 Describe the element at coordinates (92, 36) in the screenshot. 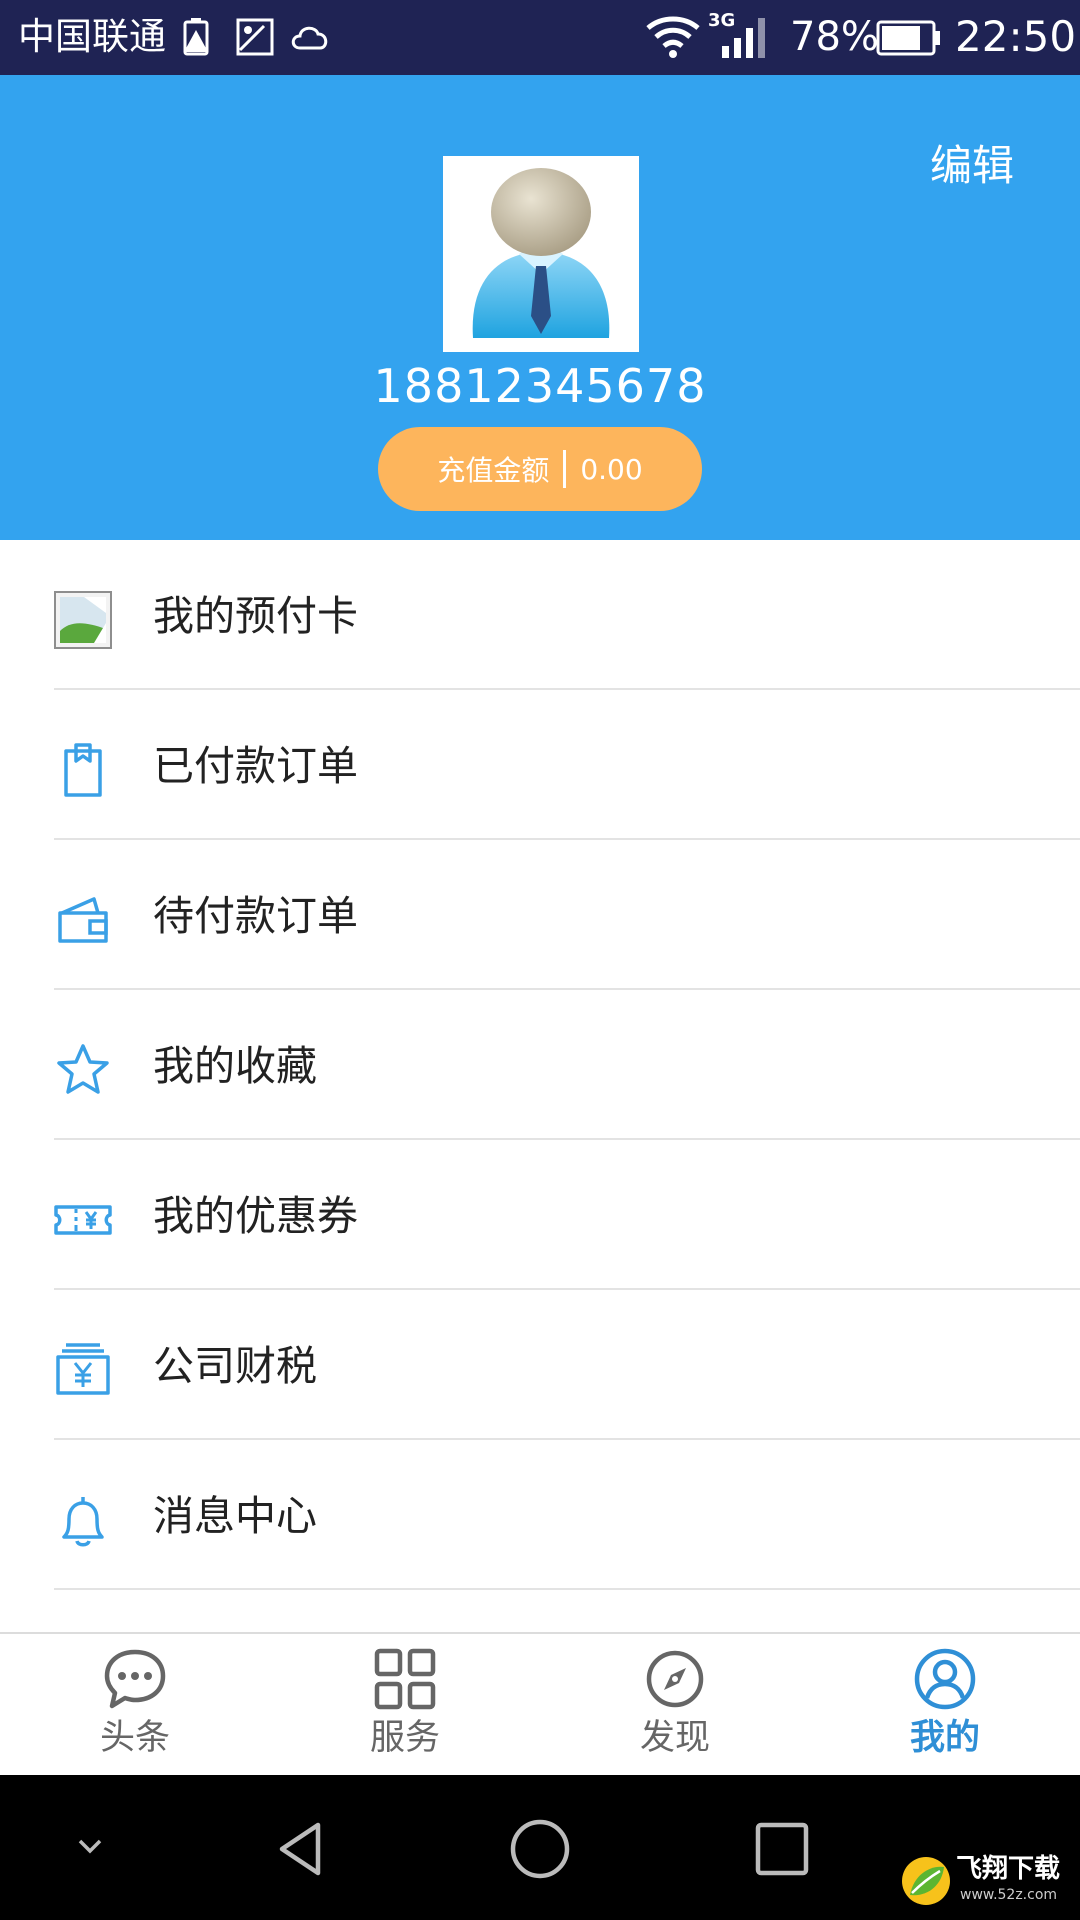

I see `carrier-name: 中国联通` at that location.